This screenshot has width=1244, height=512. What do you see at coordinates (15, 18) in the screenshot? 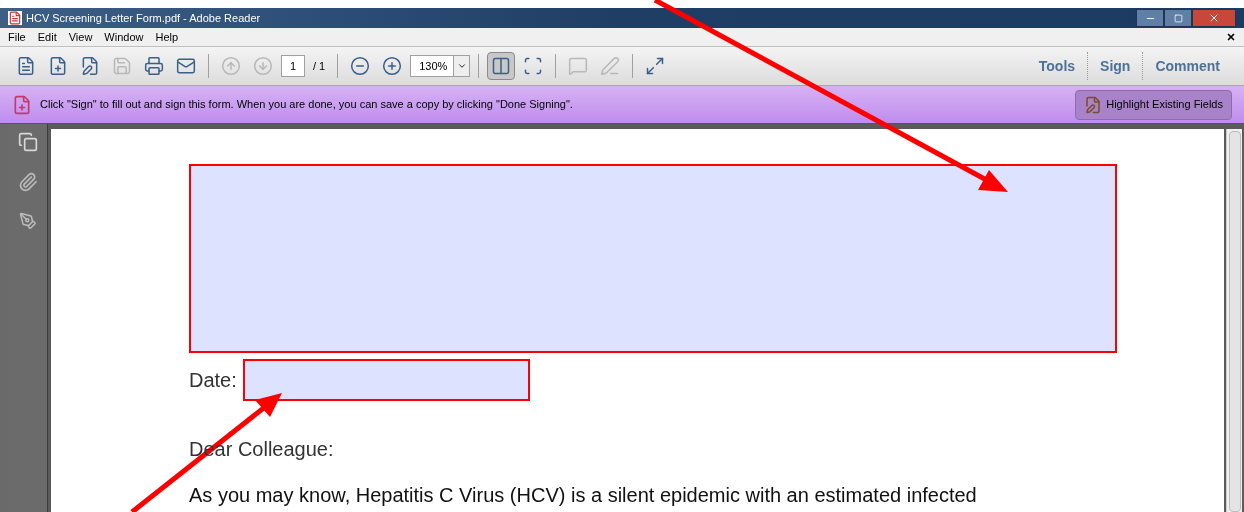
I see `app-icon` at bounding box center [15, 18].